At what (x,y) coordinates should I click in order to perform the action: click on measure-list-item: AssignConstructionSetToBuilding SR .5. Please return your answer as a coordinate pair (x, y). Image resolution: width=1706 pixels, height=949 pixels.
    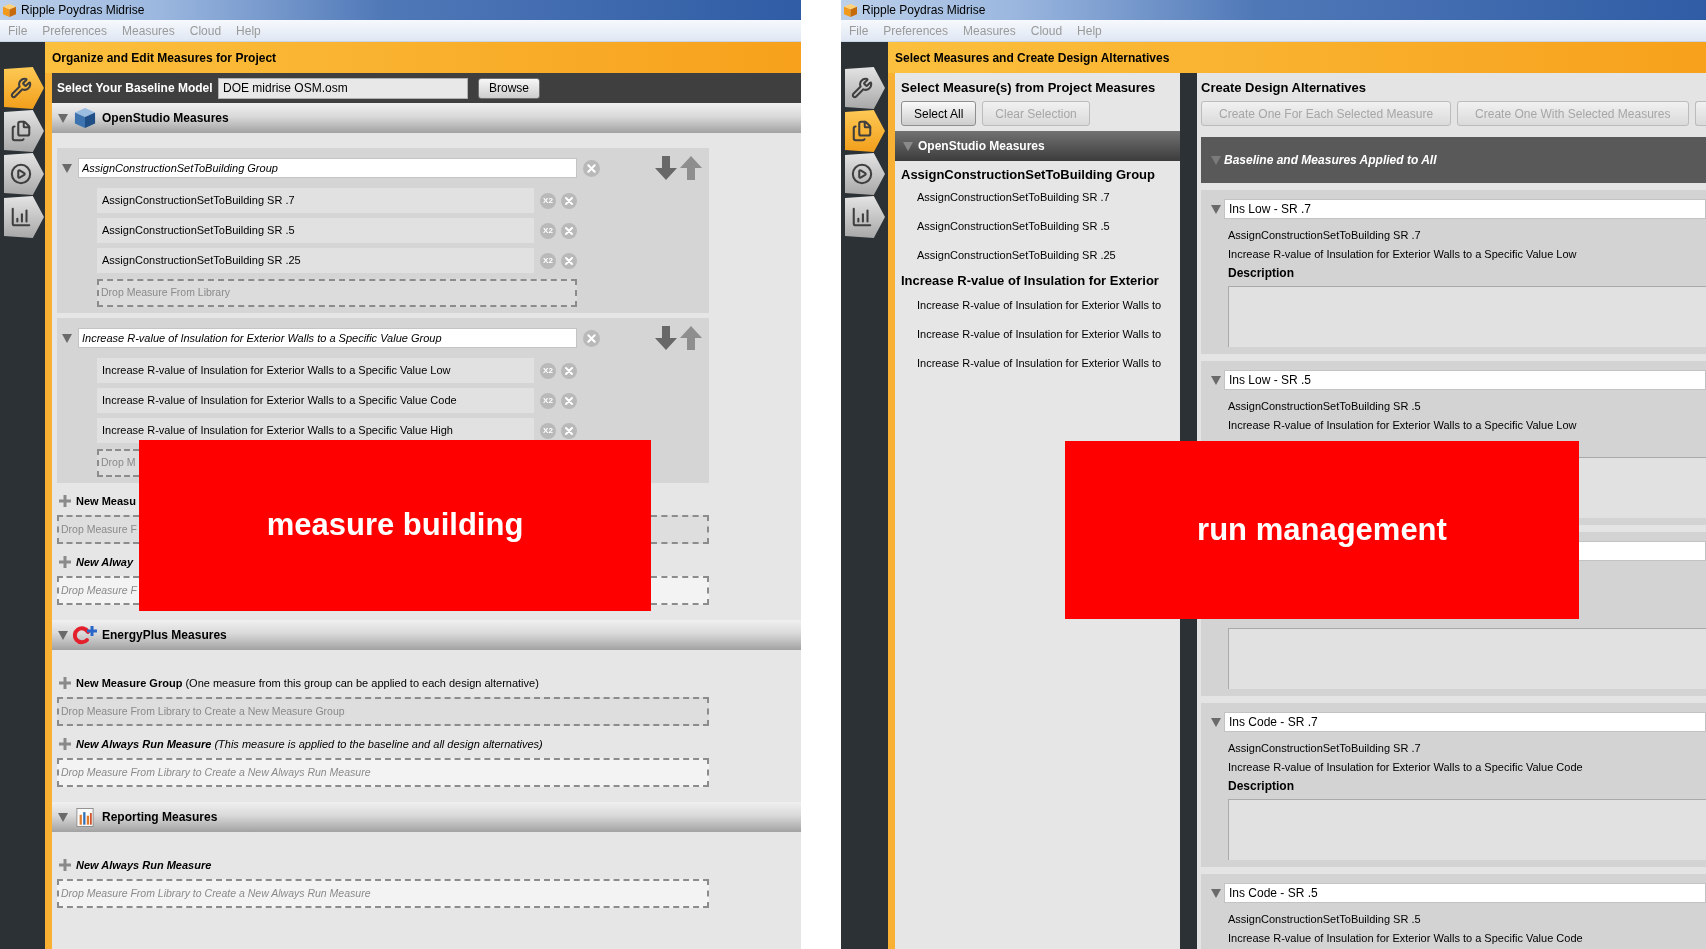
    Looking at the image, I should click on (1037, 226).